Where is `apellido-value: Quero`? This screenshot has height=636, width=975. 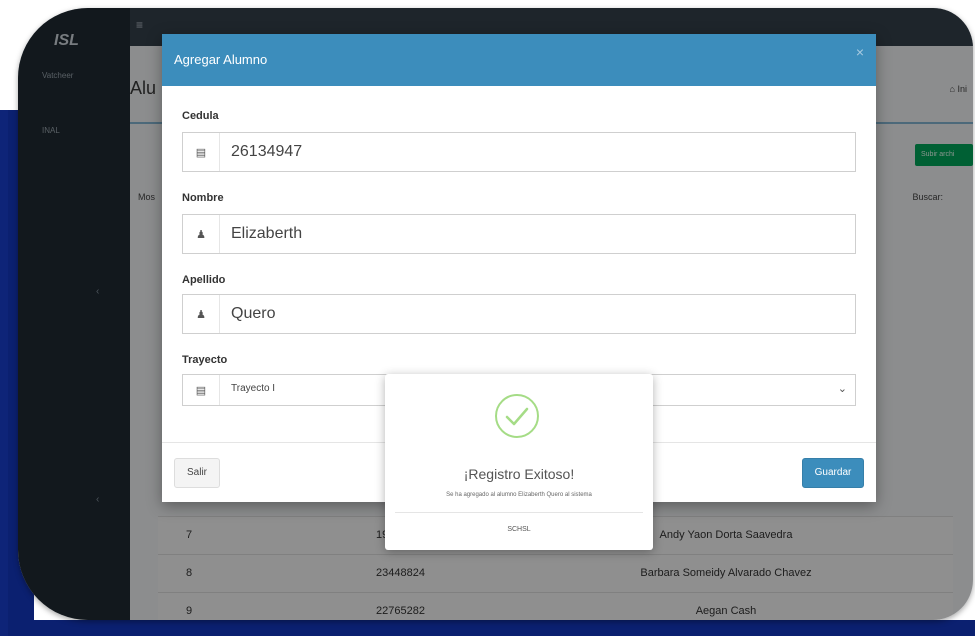
apellido-value: Quero is located at coordinates (253, 314).